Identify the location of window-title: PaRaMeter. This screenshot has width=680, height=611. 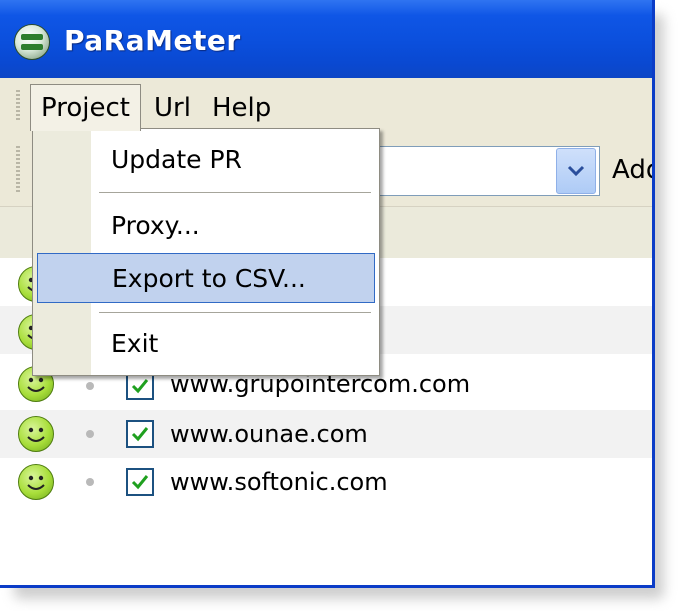
(152, 40).